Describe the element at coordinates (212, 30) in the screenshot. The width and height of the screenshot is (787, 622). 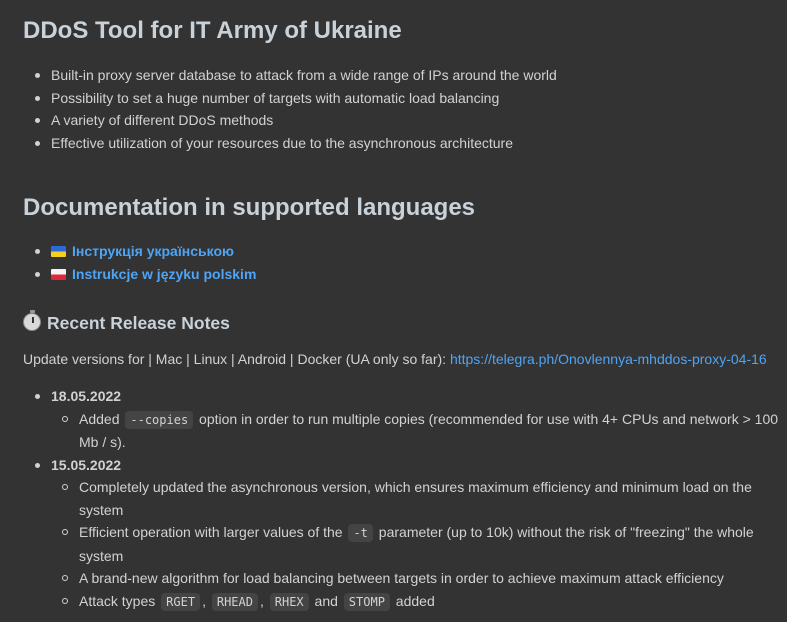
I see `main-title: DDoS Tool for IT Army of Ukraine` at that location.